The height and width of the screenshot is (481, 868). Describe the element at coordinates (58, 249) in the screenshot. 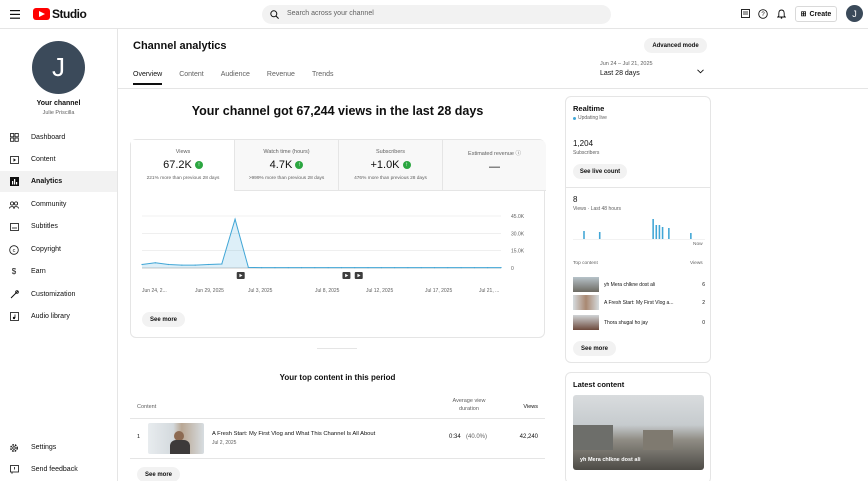

I see `sidebar-item-copyright: c Copyright` at that location.